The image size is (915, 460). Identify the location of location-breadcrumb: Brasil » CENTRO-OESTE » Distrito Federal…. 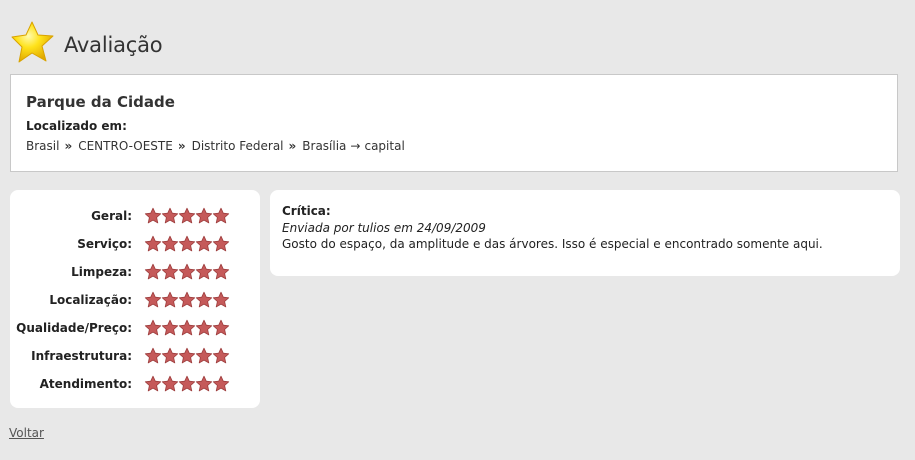
(215, 146).